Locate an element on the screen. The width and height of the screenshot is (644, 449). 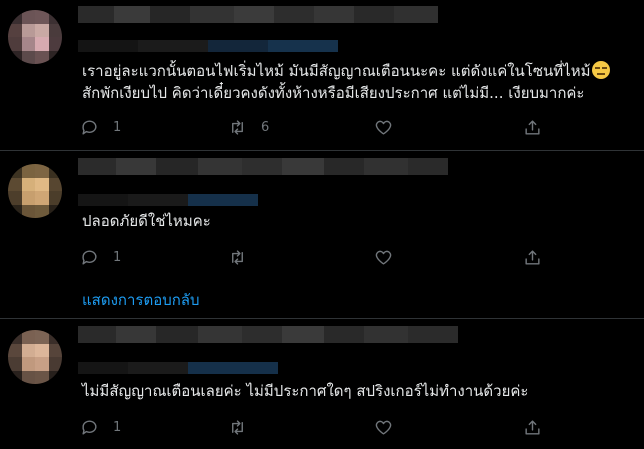
tweet-text: ปลอดภัยดีใช่ไหมคะ is located at coordinates (146, 221).